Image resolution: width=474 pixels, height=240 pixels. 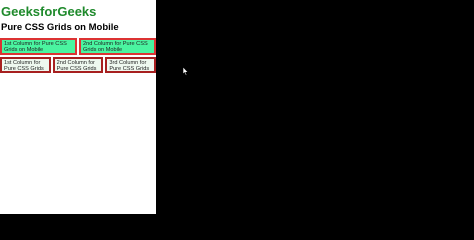 I want to click on two-column-grid-cell-1: 1st Column for Pure CSS Grids on Mobile, so click(x=38, y=46).